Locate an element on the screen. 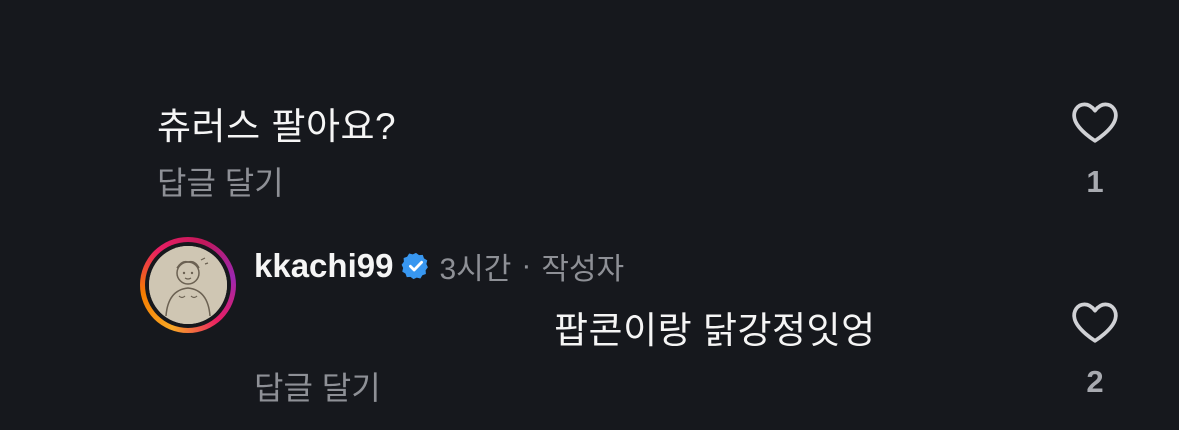  like-count: 2 is located at coordinates (1095, 381).